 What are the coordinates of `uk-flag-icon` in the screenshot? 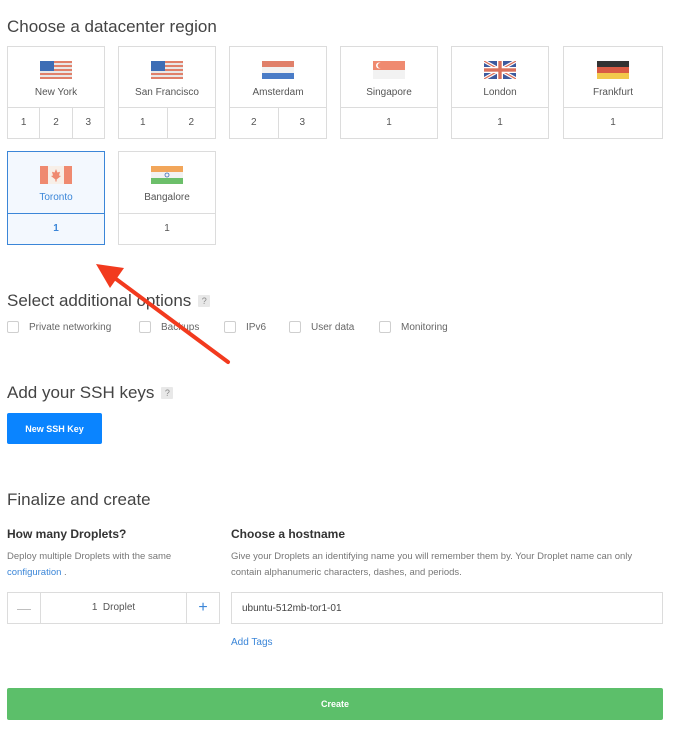 It's located at (500, 70).